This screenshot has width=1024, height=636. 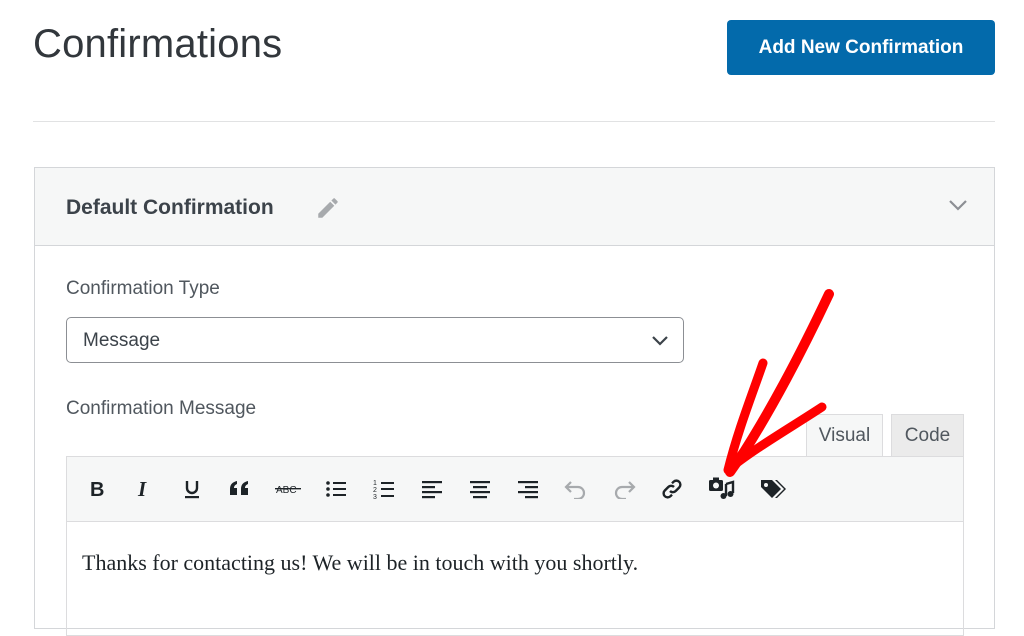 I want to click on strikethrough-icon: ABC, so click(x=288, y=489).